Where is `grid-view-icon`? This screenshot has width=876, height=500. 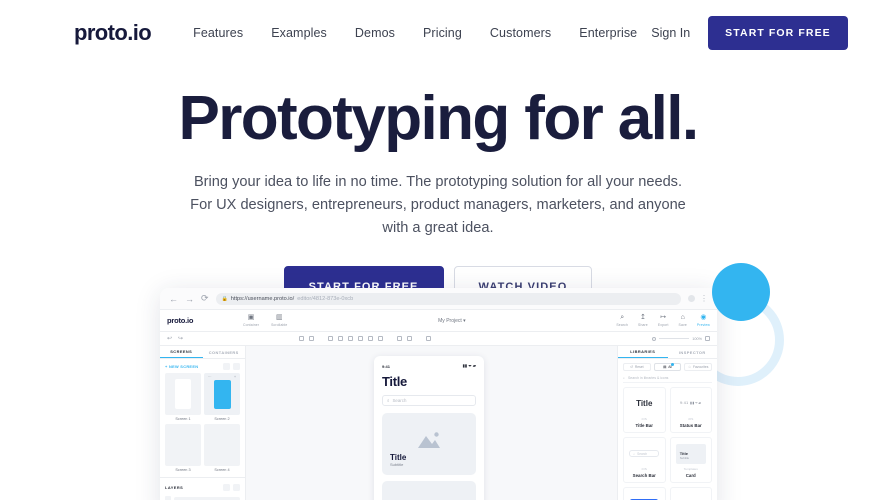 grid-view-icon is located at coordinates (226, 366).